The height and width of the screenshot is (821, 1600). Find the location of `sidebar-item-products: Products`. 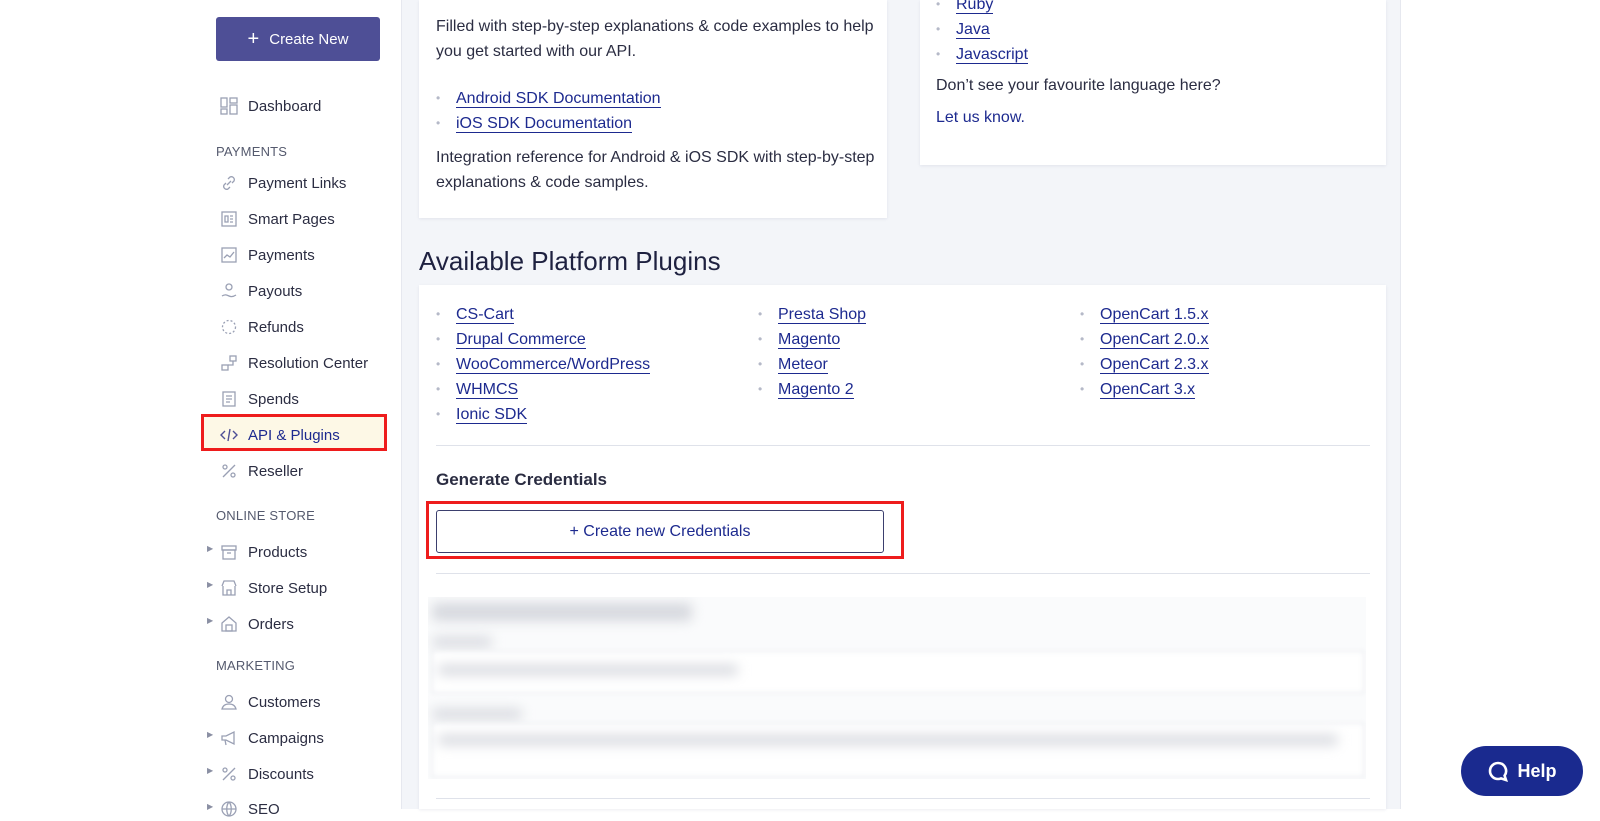

sidebar-item-products: Products is located at coordinates (263, 552).